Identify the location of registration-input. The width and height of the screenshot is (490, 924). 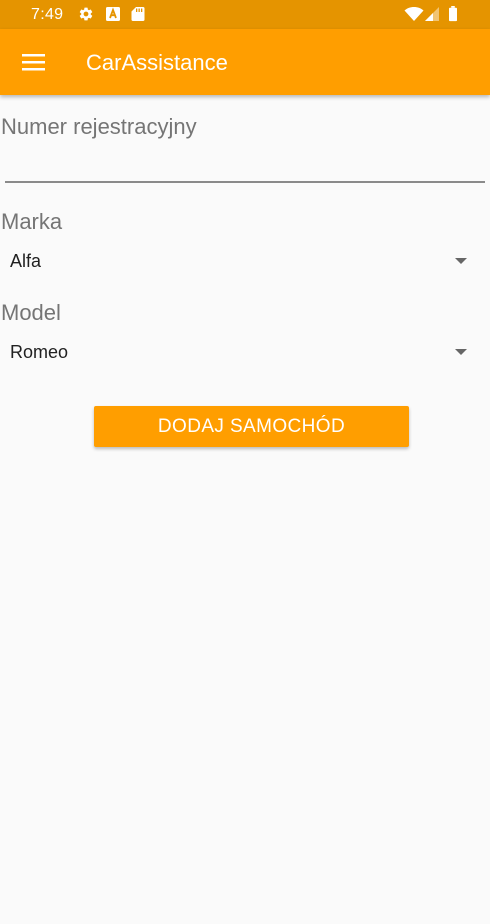
(245, 164).